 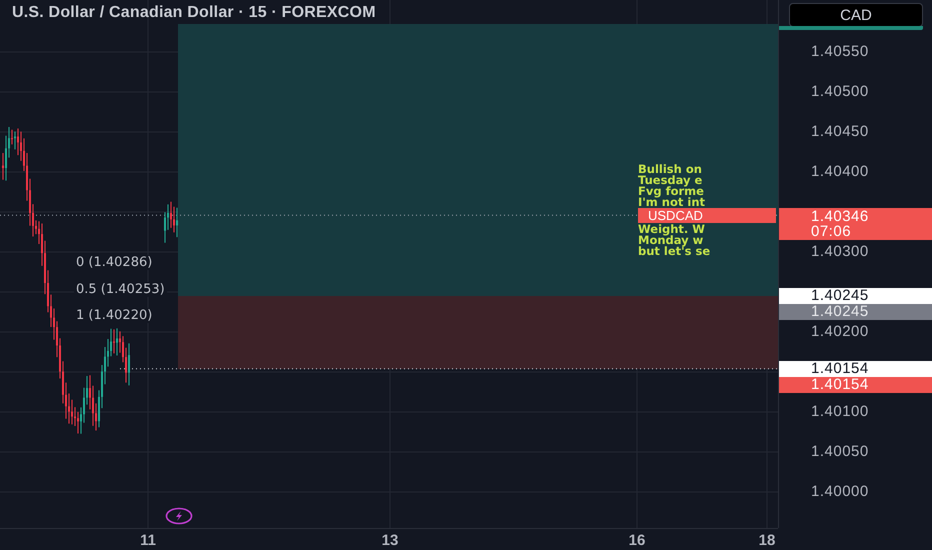 What do you see at coordinates (671, 240) in the screenshot?
I see `note-line: Monday w` at bounding box center [671, 240].